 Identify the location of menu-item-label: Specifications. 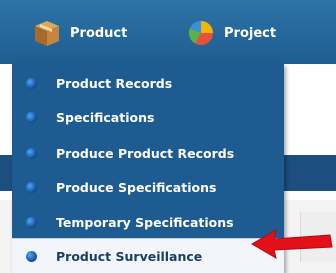
(105, 117).